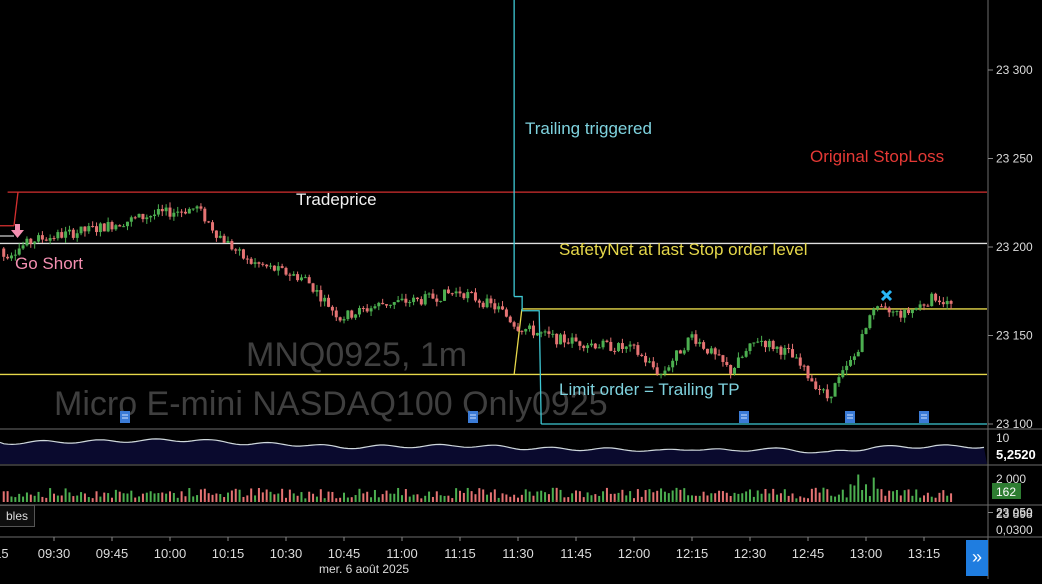 This screenshot has width=1042, height=584. What do you see at coordinates (336, 199) in the screenshot?
I see `annotation-tradeprice: Tradeprice` at bounding box center [336, 199].